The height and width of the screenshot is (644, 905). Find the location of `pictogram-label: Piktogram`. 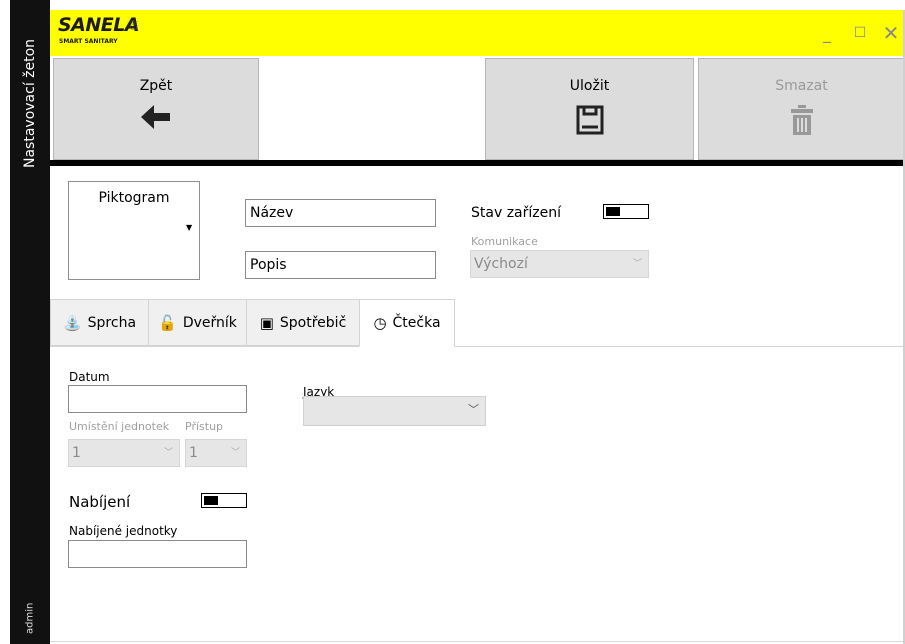

pictogram-label: Piktogram is located at coordinates (134, 198).